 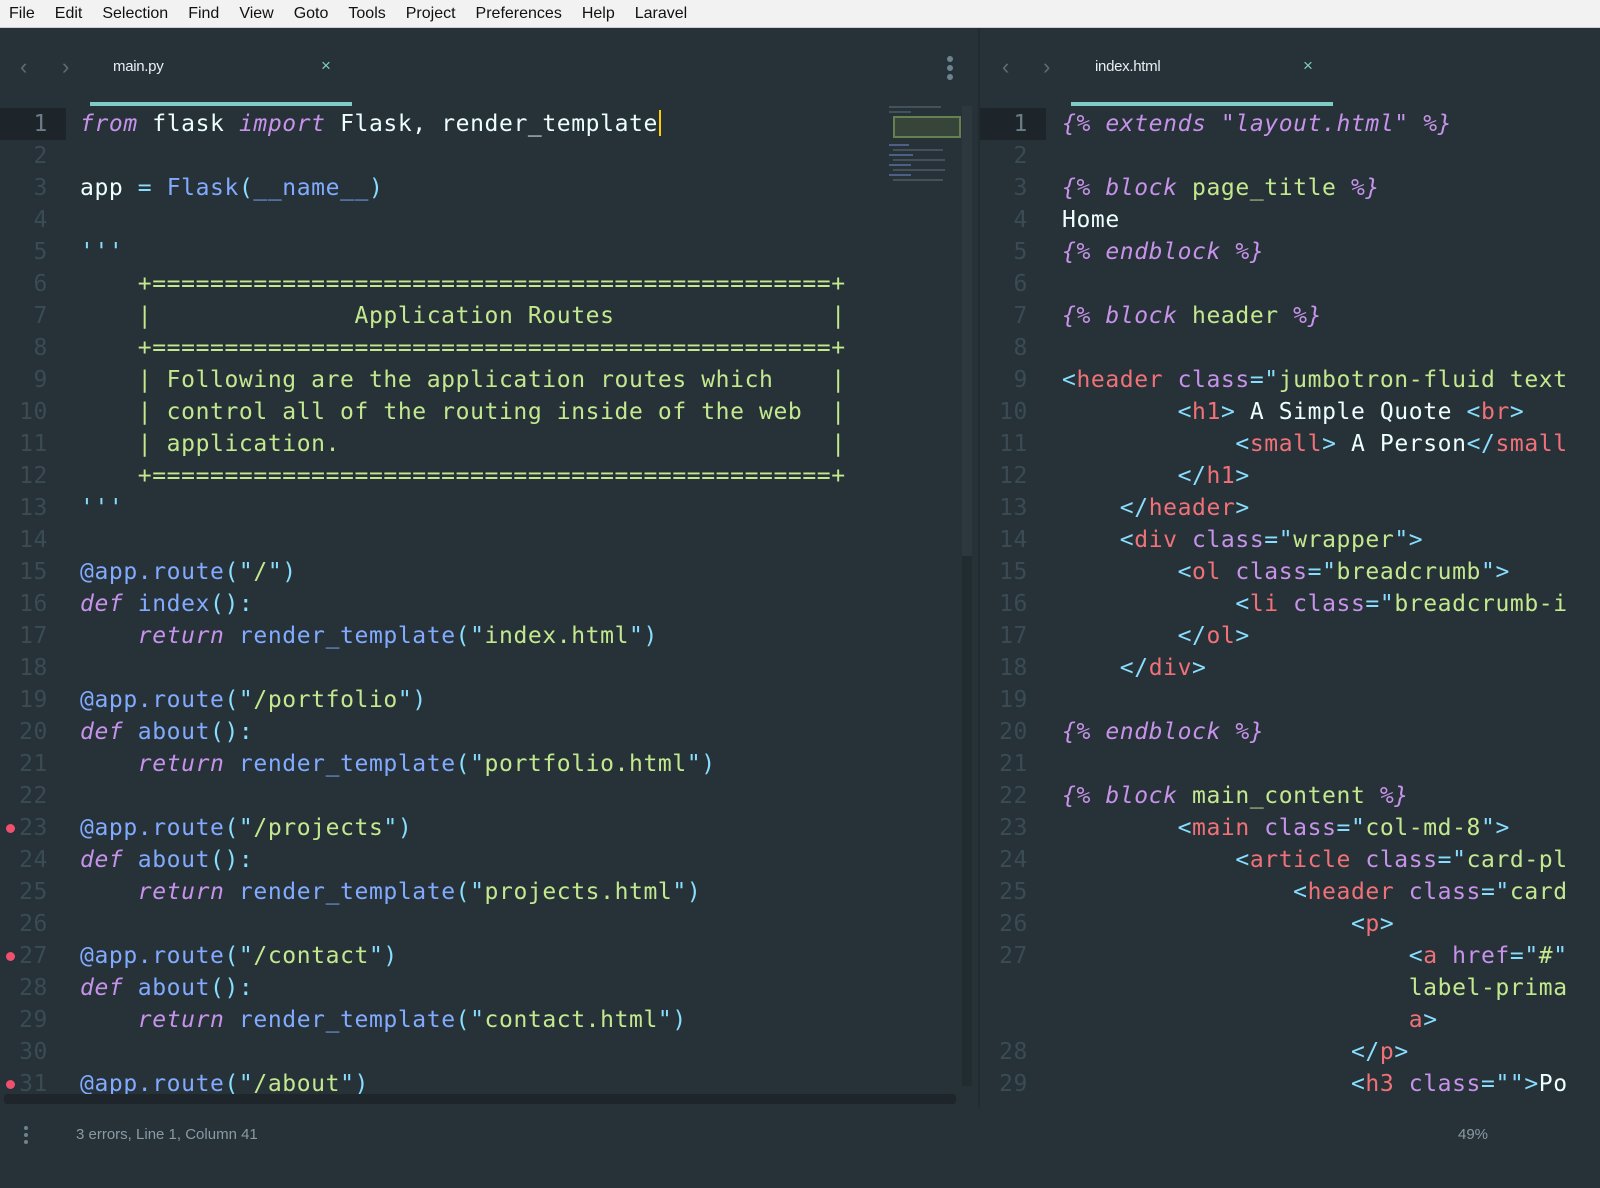 I want to click on code-line: 11 <small> A Person</small, so click(x=1290, y=444).